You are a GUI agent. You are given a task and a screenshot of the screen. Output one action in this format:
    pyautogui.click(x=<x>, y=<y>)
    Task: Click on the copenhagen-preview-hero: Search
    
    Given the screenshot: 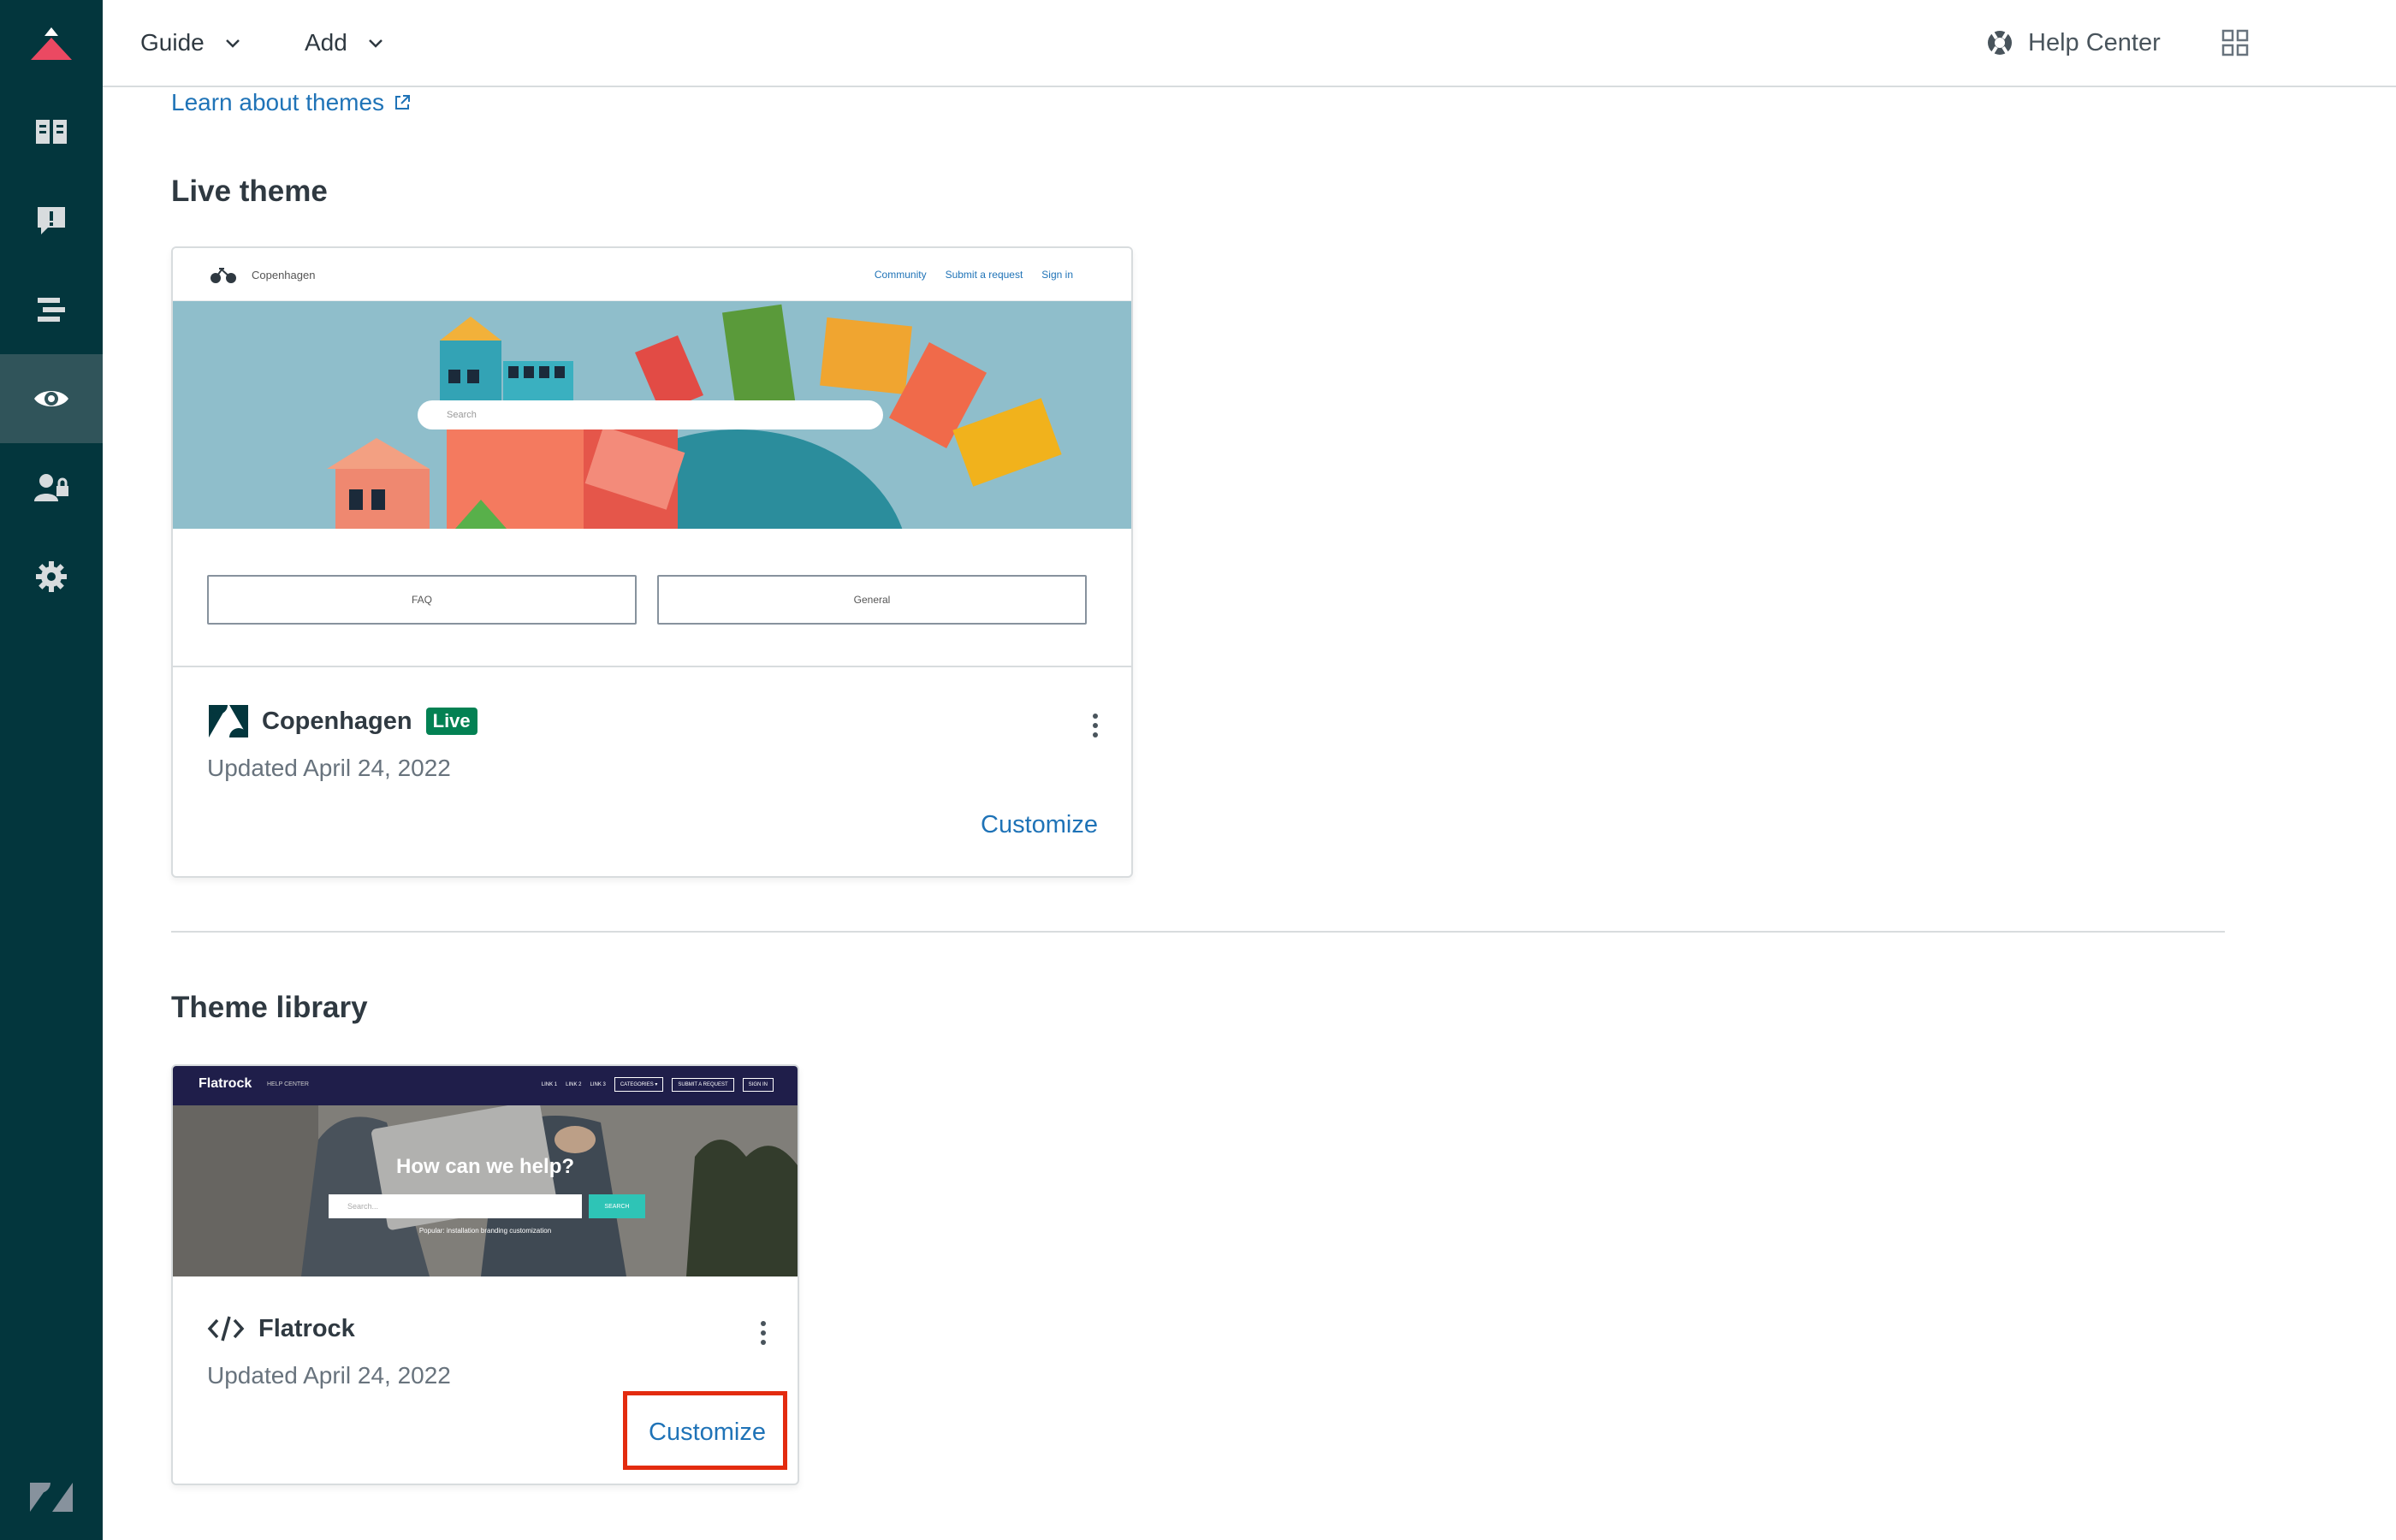 What is the action you would take?
    pyautogui.click(x=652, y=415)
    